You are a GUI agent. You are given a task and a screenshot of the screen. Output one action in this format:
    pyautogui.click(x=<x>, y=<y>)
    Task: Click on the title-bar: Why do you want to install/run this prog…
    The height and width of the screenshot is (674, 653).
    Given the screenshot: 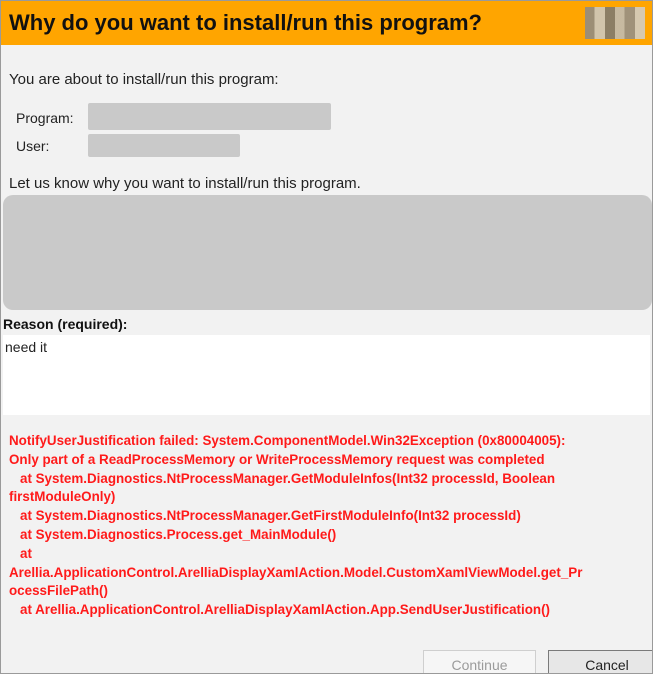 What is the action you would take?
    pyautogui.click(x=326, y=23)
    